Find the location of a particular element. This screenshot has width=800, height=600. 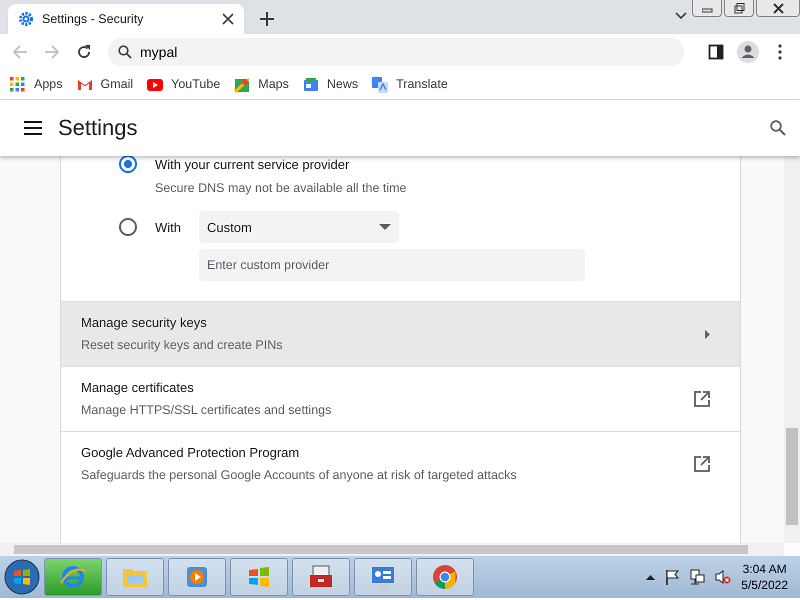

bookmark: Gmail is located at coordinates (105, 84).